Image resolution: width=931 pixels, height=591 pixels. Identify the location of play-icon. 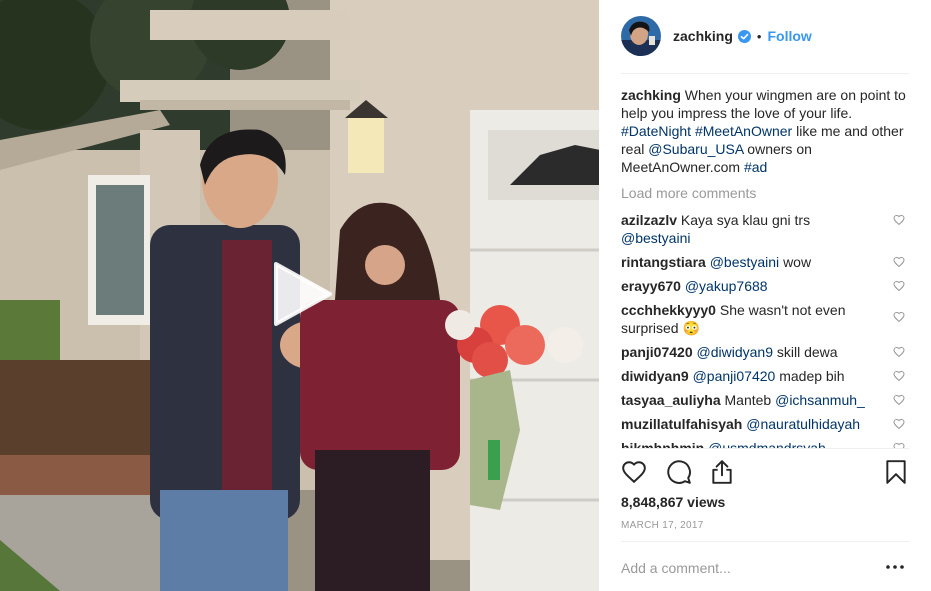
(303, 294).